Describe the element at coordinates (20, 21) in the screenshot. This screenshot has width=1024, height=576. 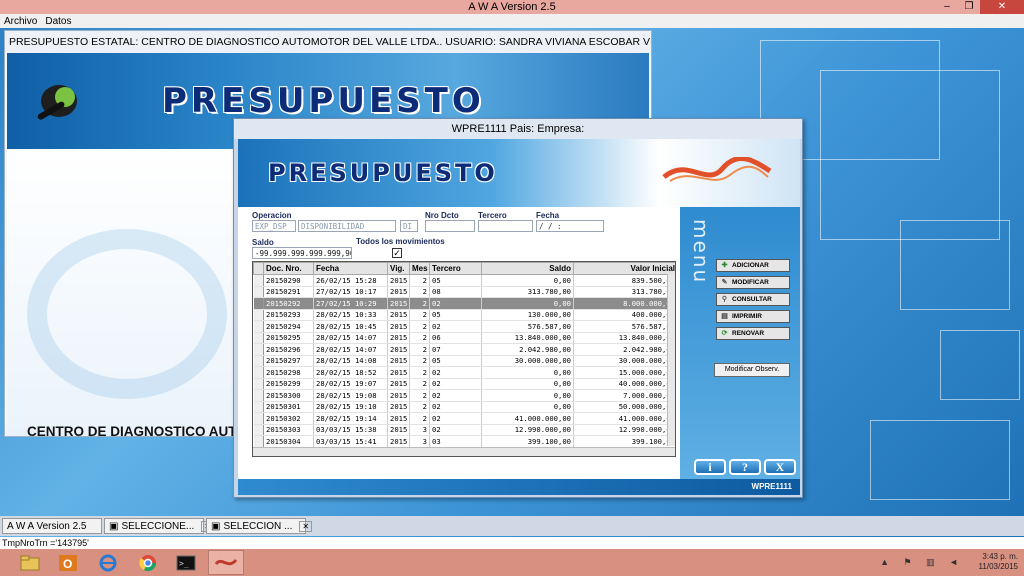
I see `menu-archivo: Archivo` at that location.